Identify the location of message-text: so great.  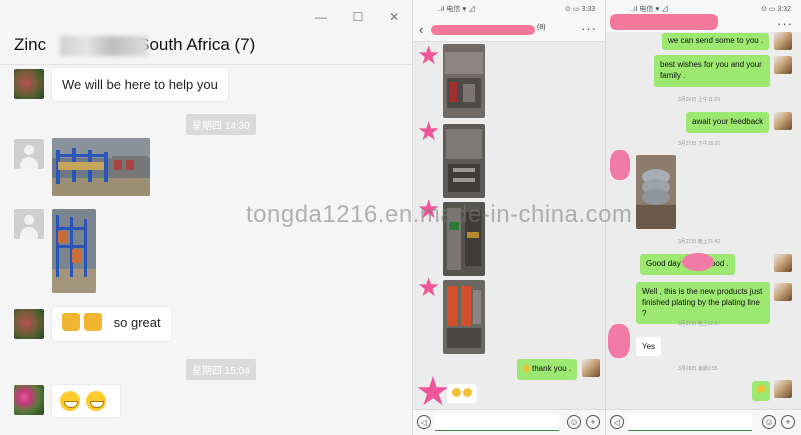
(137, 323).